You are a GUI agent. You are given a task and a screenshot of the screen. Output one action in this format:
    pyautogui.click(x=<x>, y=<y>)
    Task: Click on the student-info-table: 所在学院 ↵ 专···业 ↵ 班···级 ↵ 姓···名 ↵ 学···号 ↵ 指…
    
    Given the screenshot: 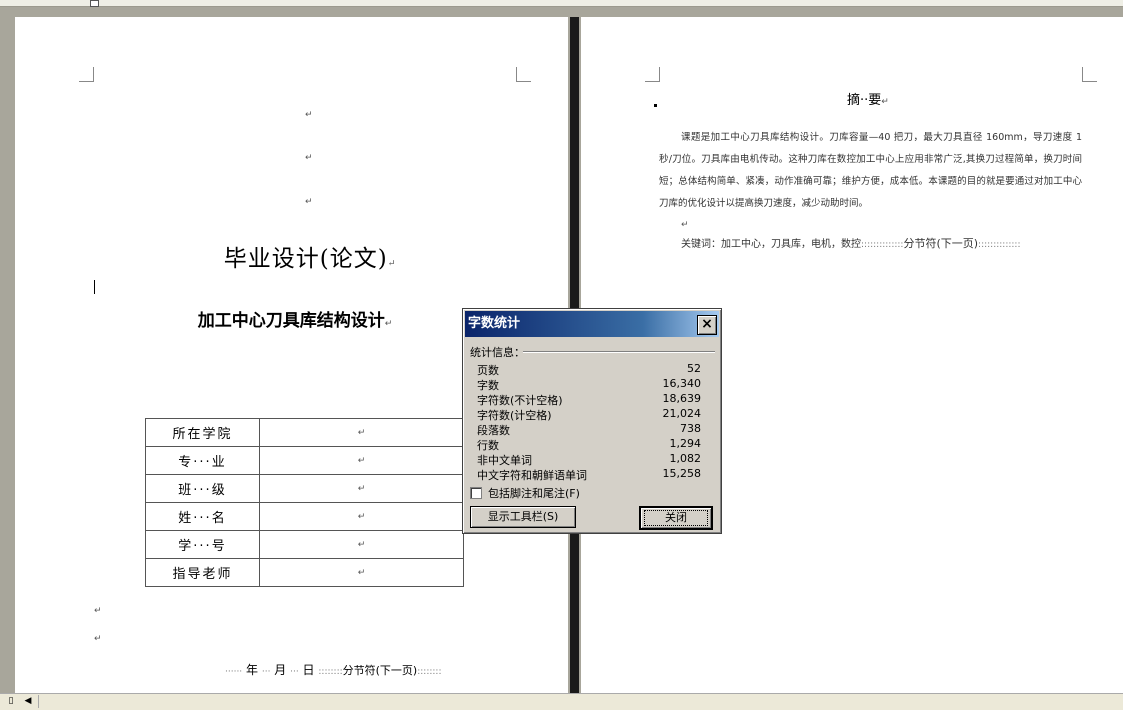 What is the action you would take?
    pyautogui.click(x=304, y=502)
    